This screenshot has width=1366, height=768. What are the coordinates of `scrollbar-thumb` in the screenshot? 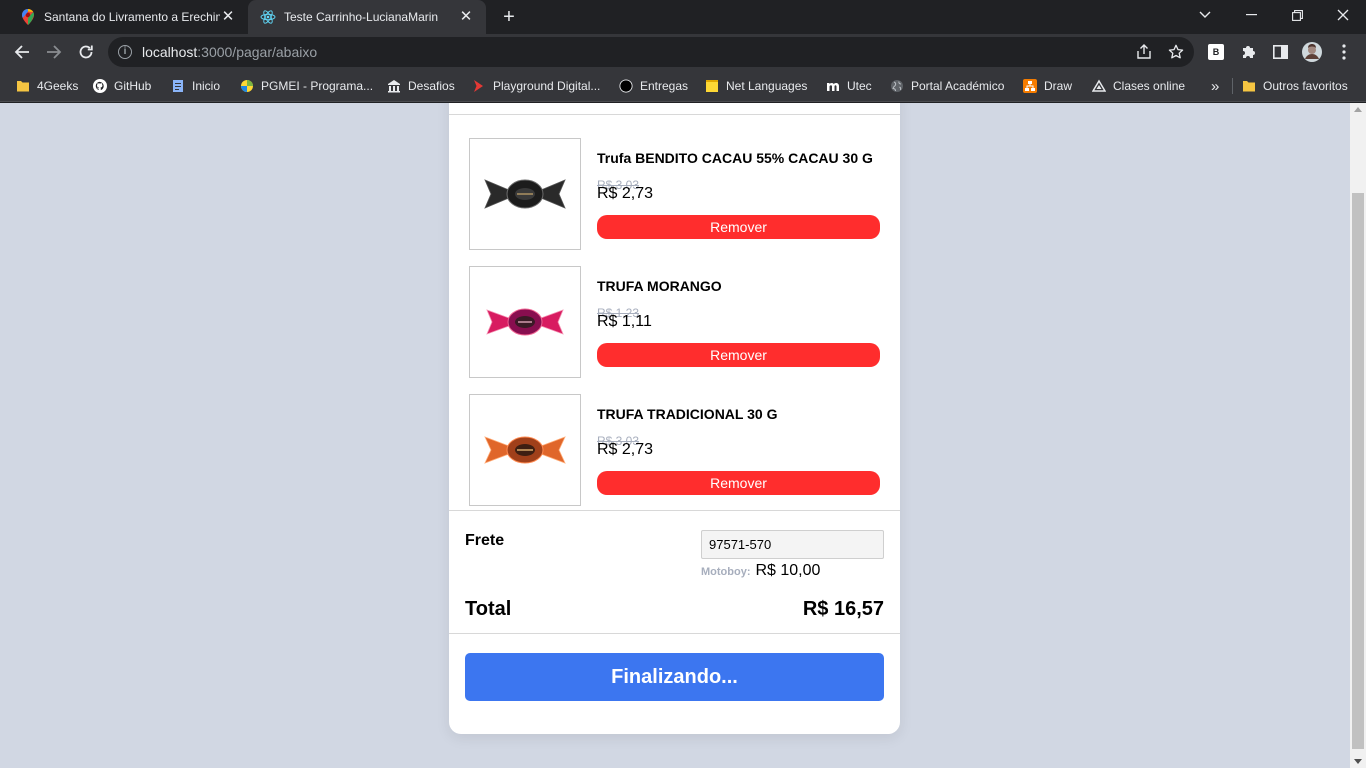 It's located at (1358, 471).